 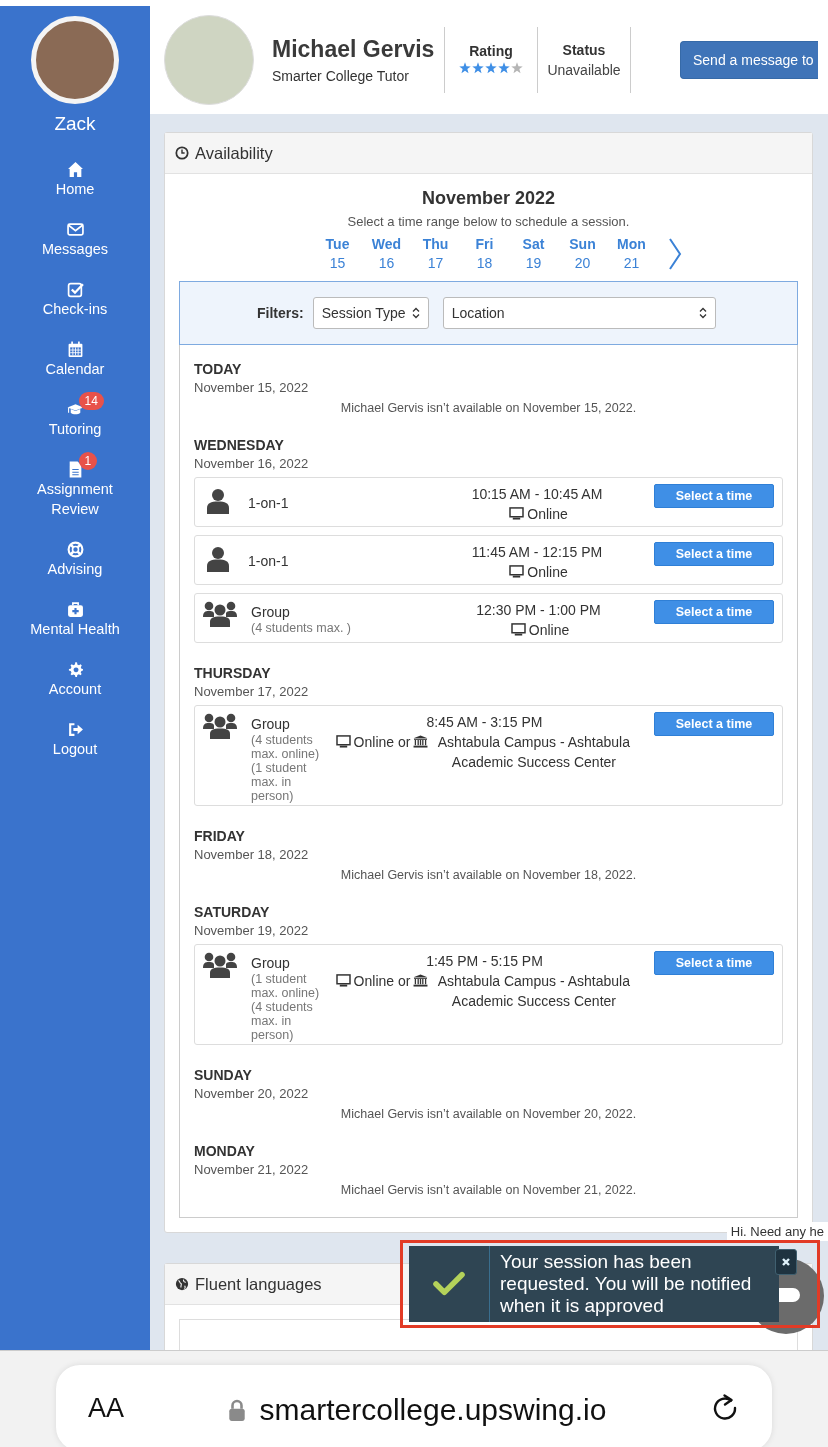 I want to click on nav-item: Home, so click(x=75, y=175).